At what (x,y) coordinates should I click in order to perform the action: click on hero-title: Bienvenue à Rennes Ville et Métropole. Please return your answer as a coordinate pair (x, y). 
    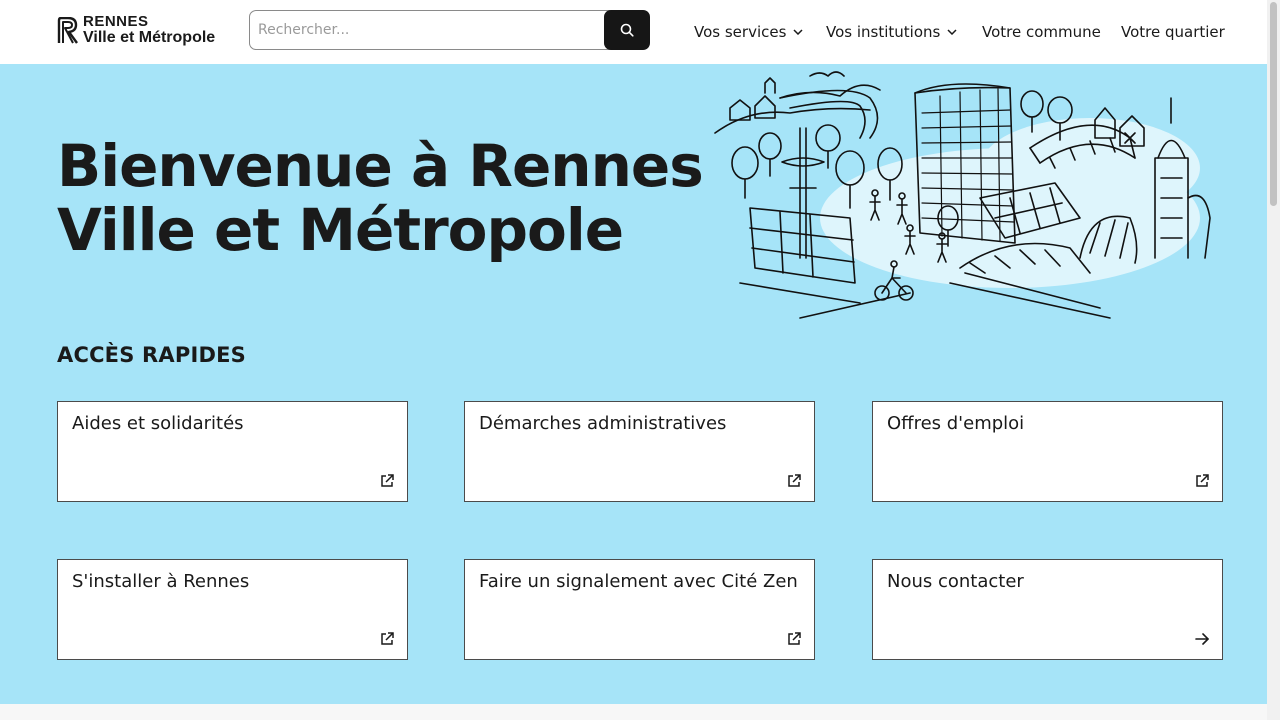
    Looking at the image, I should click on (380, 198).